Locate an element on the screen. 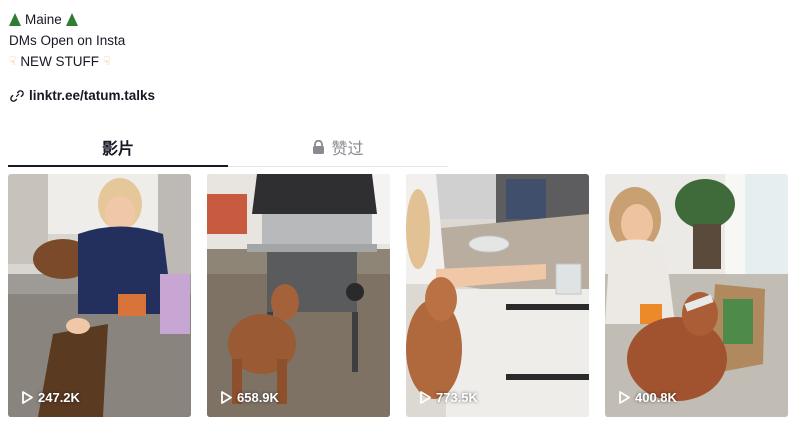 The image size is (801, 427). view-count-text: 400.8K is located at coordinates (656, 397).